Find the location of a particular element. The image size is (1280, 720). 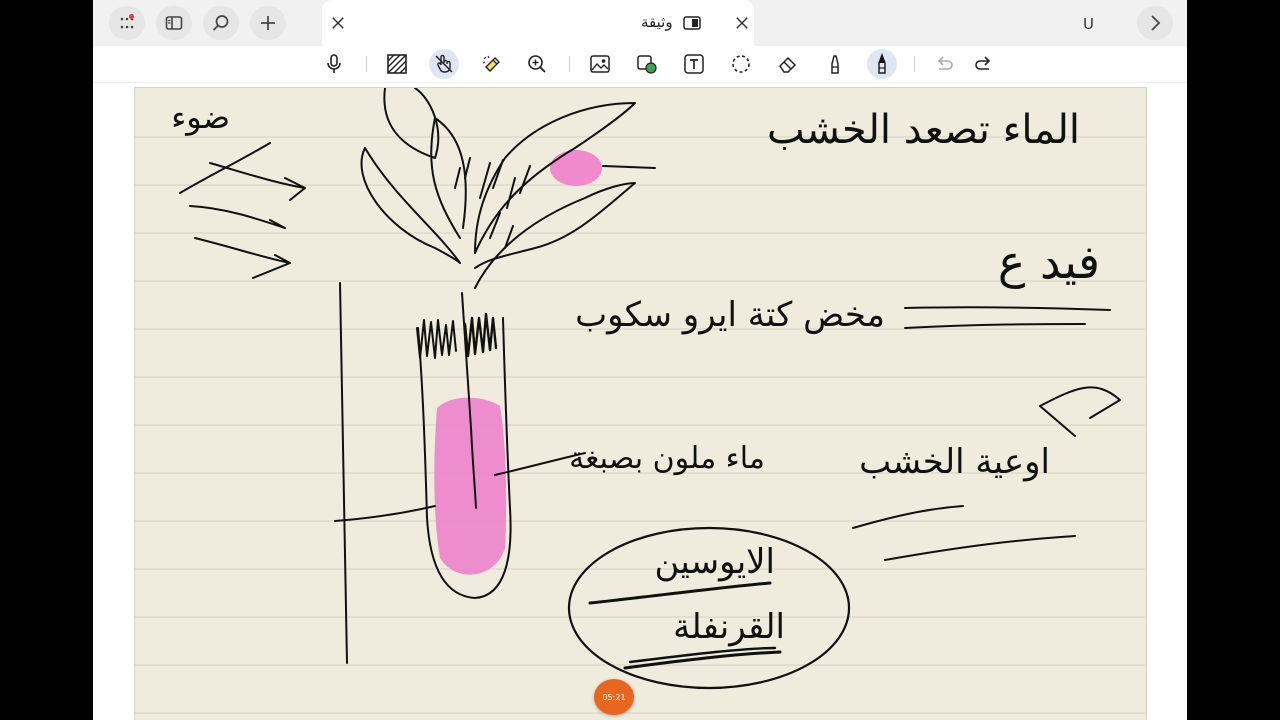

undo-icon is located at coordinates (945, 63).